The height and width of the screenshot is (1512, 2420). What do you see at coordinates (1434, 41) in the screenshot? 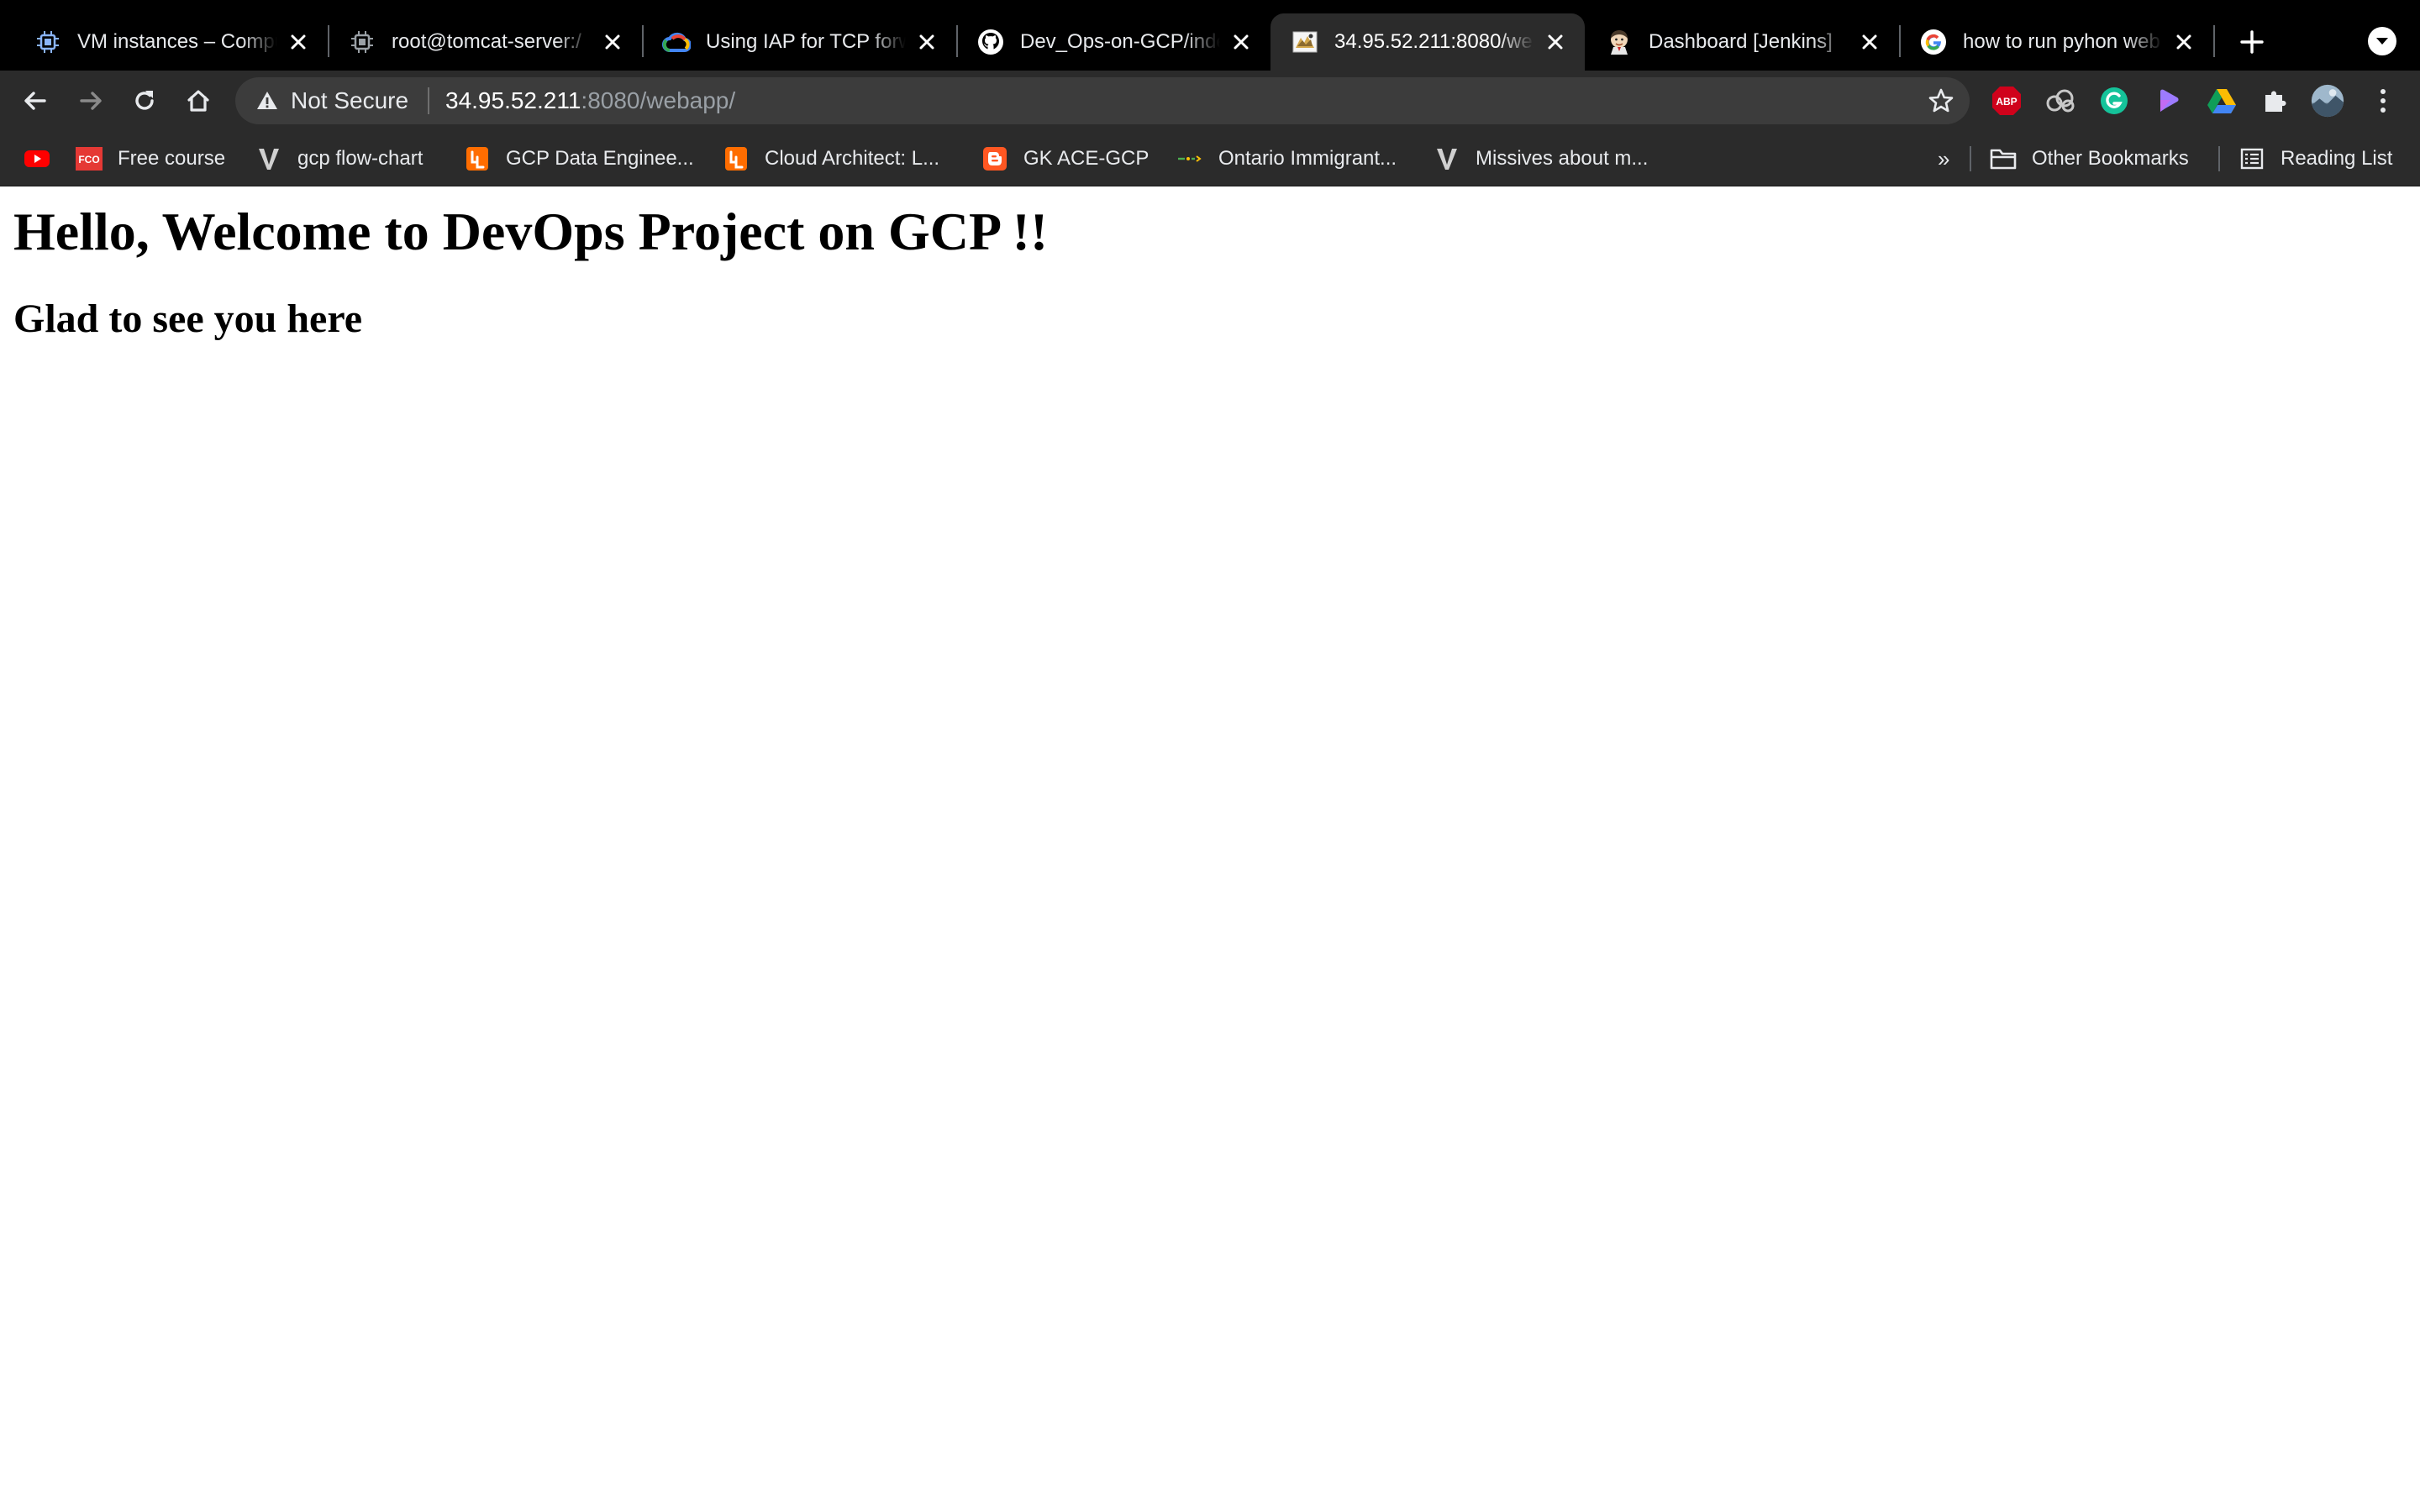
I see `tab-title: 34.95.52.211:8080/webapp/` at bounding box center [1434, 41].